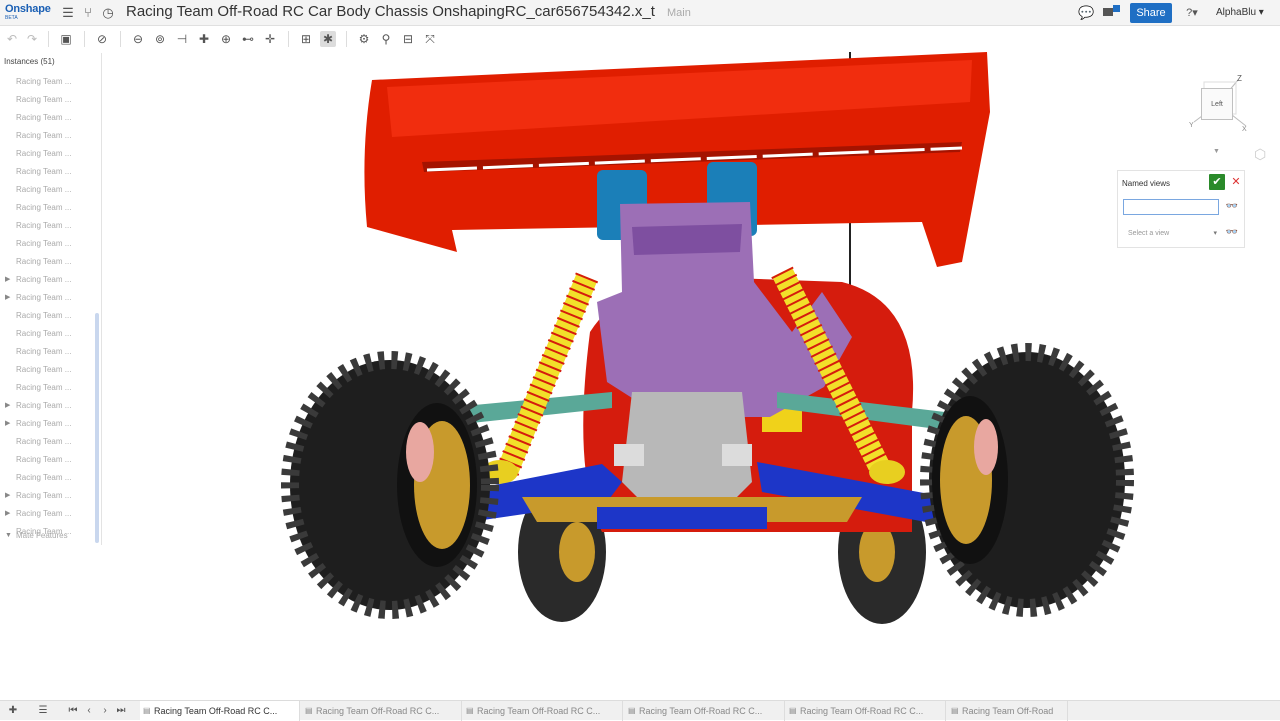 The image size is (1280, 721). I want to click on instances-scrollbar, so click(97, 428).